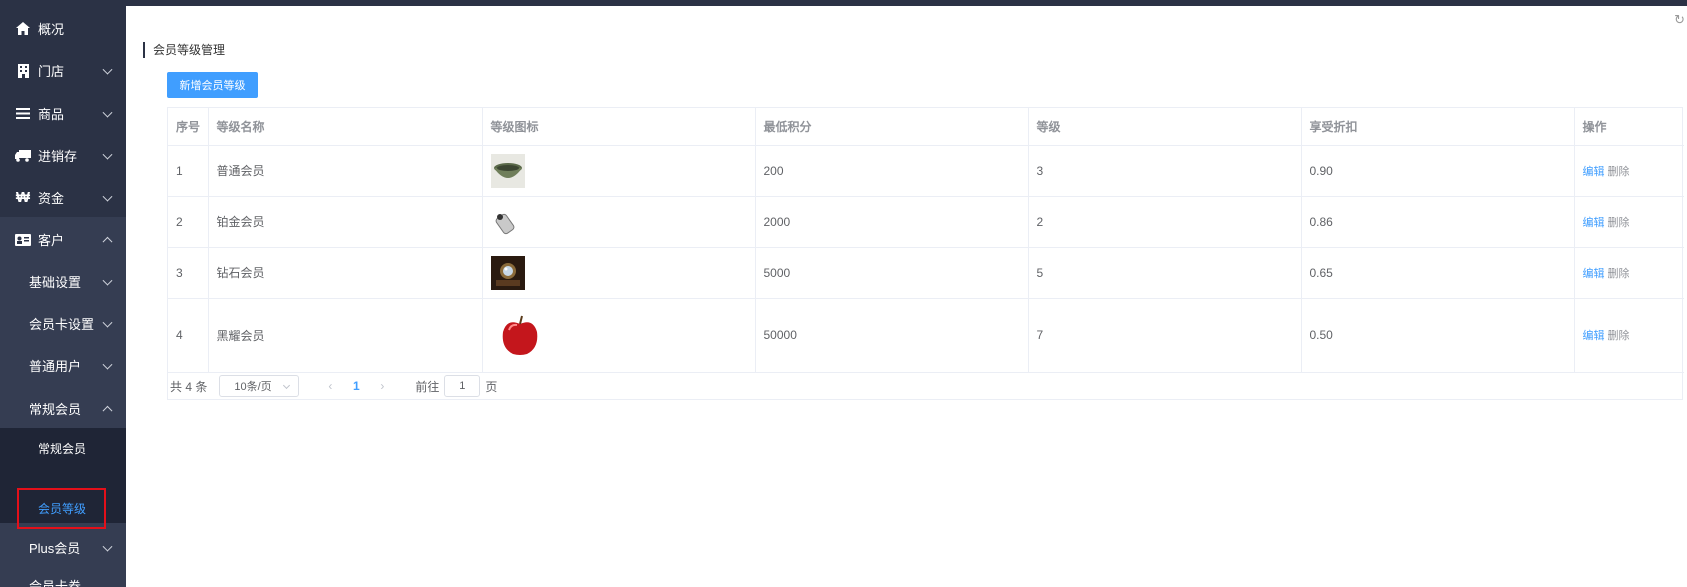 Image resolution: width=1687 pixels, height=587 pixels. I want to click on cell-index: 4, so click(188, 335).